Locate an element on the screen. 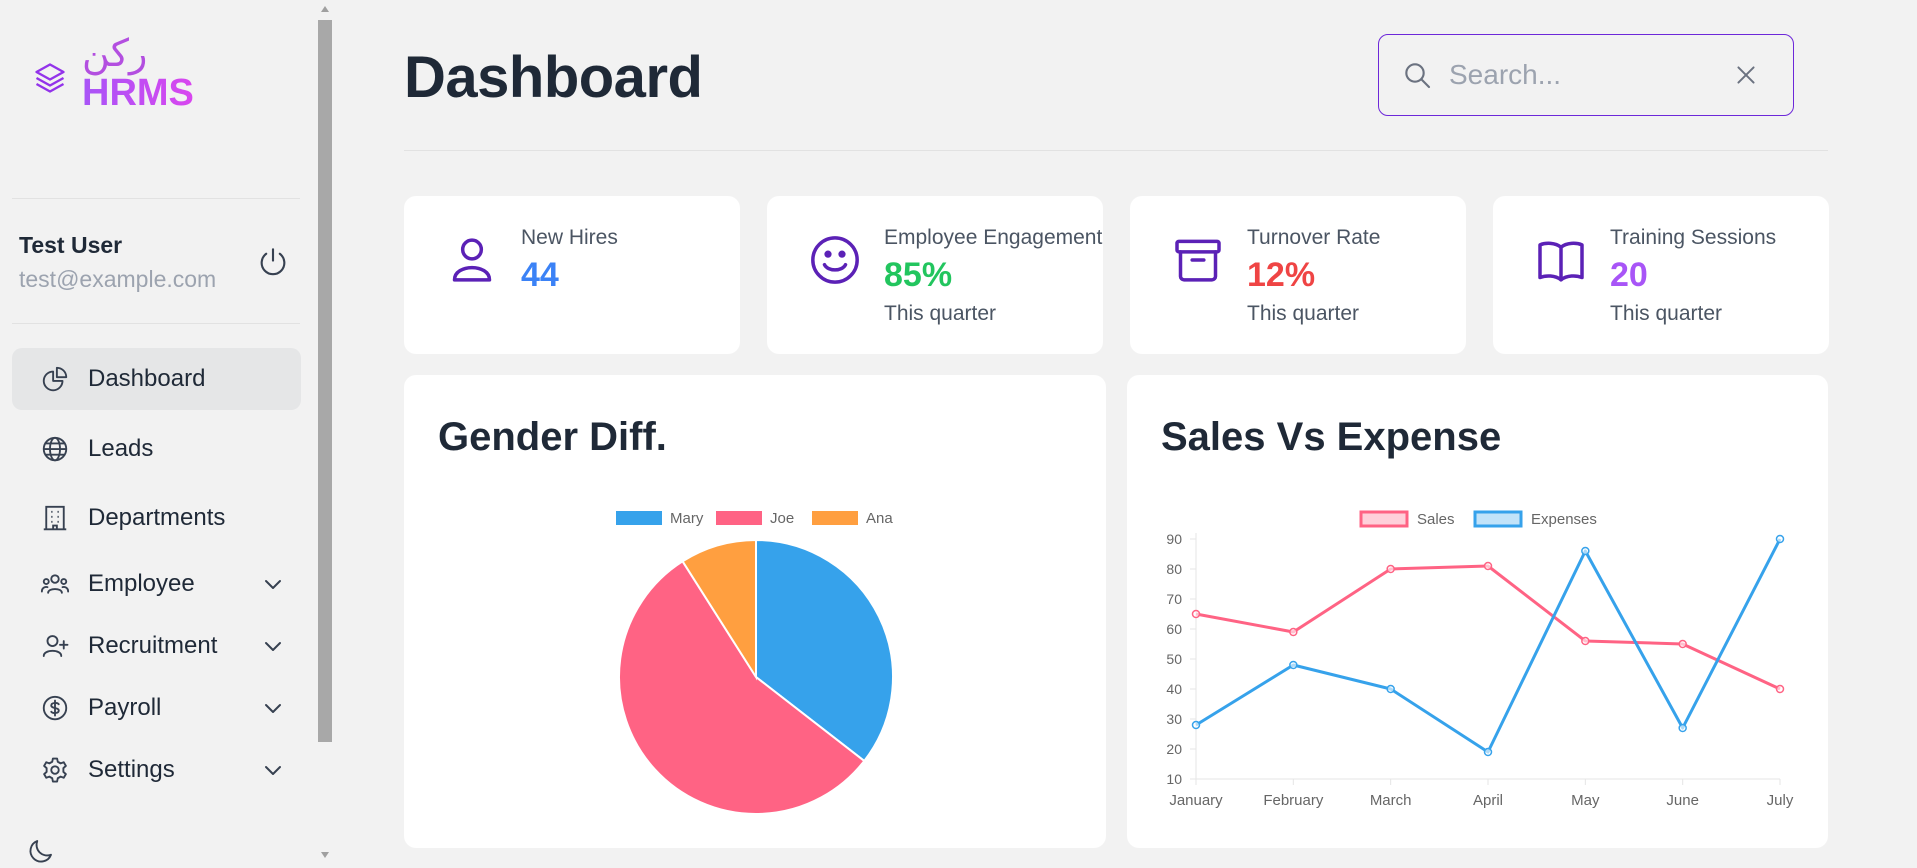  stat-card-turnover: Turnover Rate 12% This quarter is located at coordinates (1298, 275).